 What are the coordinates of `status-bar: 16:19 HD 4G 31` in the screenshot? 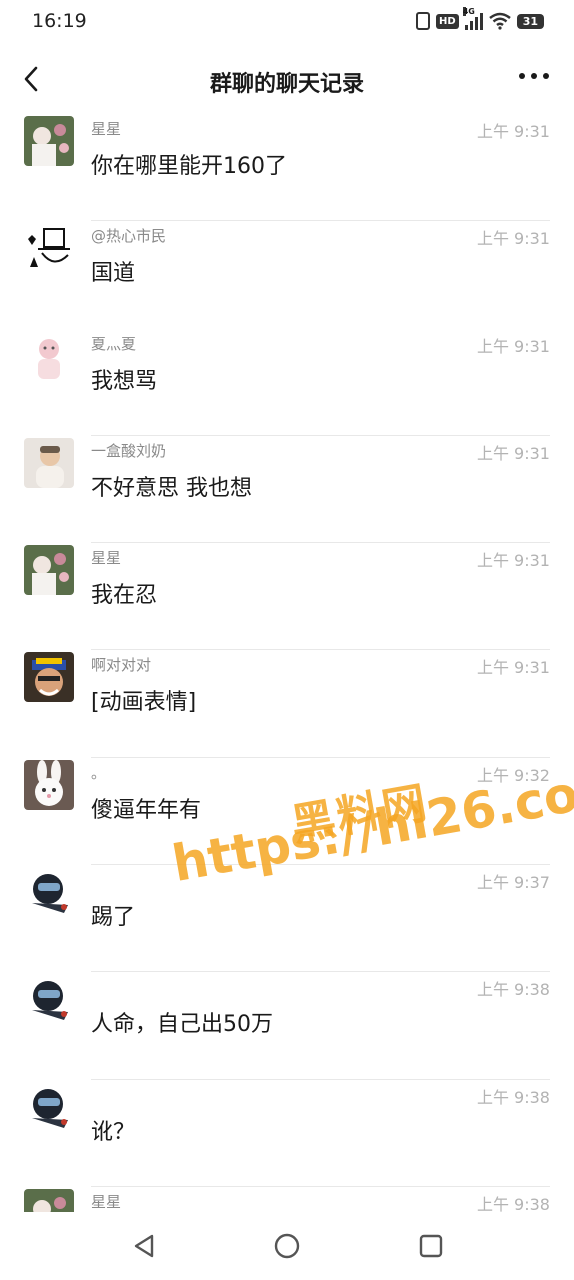 It's located at (287, 23).